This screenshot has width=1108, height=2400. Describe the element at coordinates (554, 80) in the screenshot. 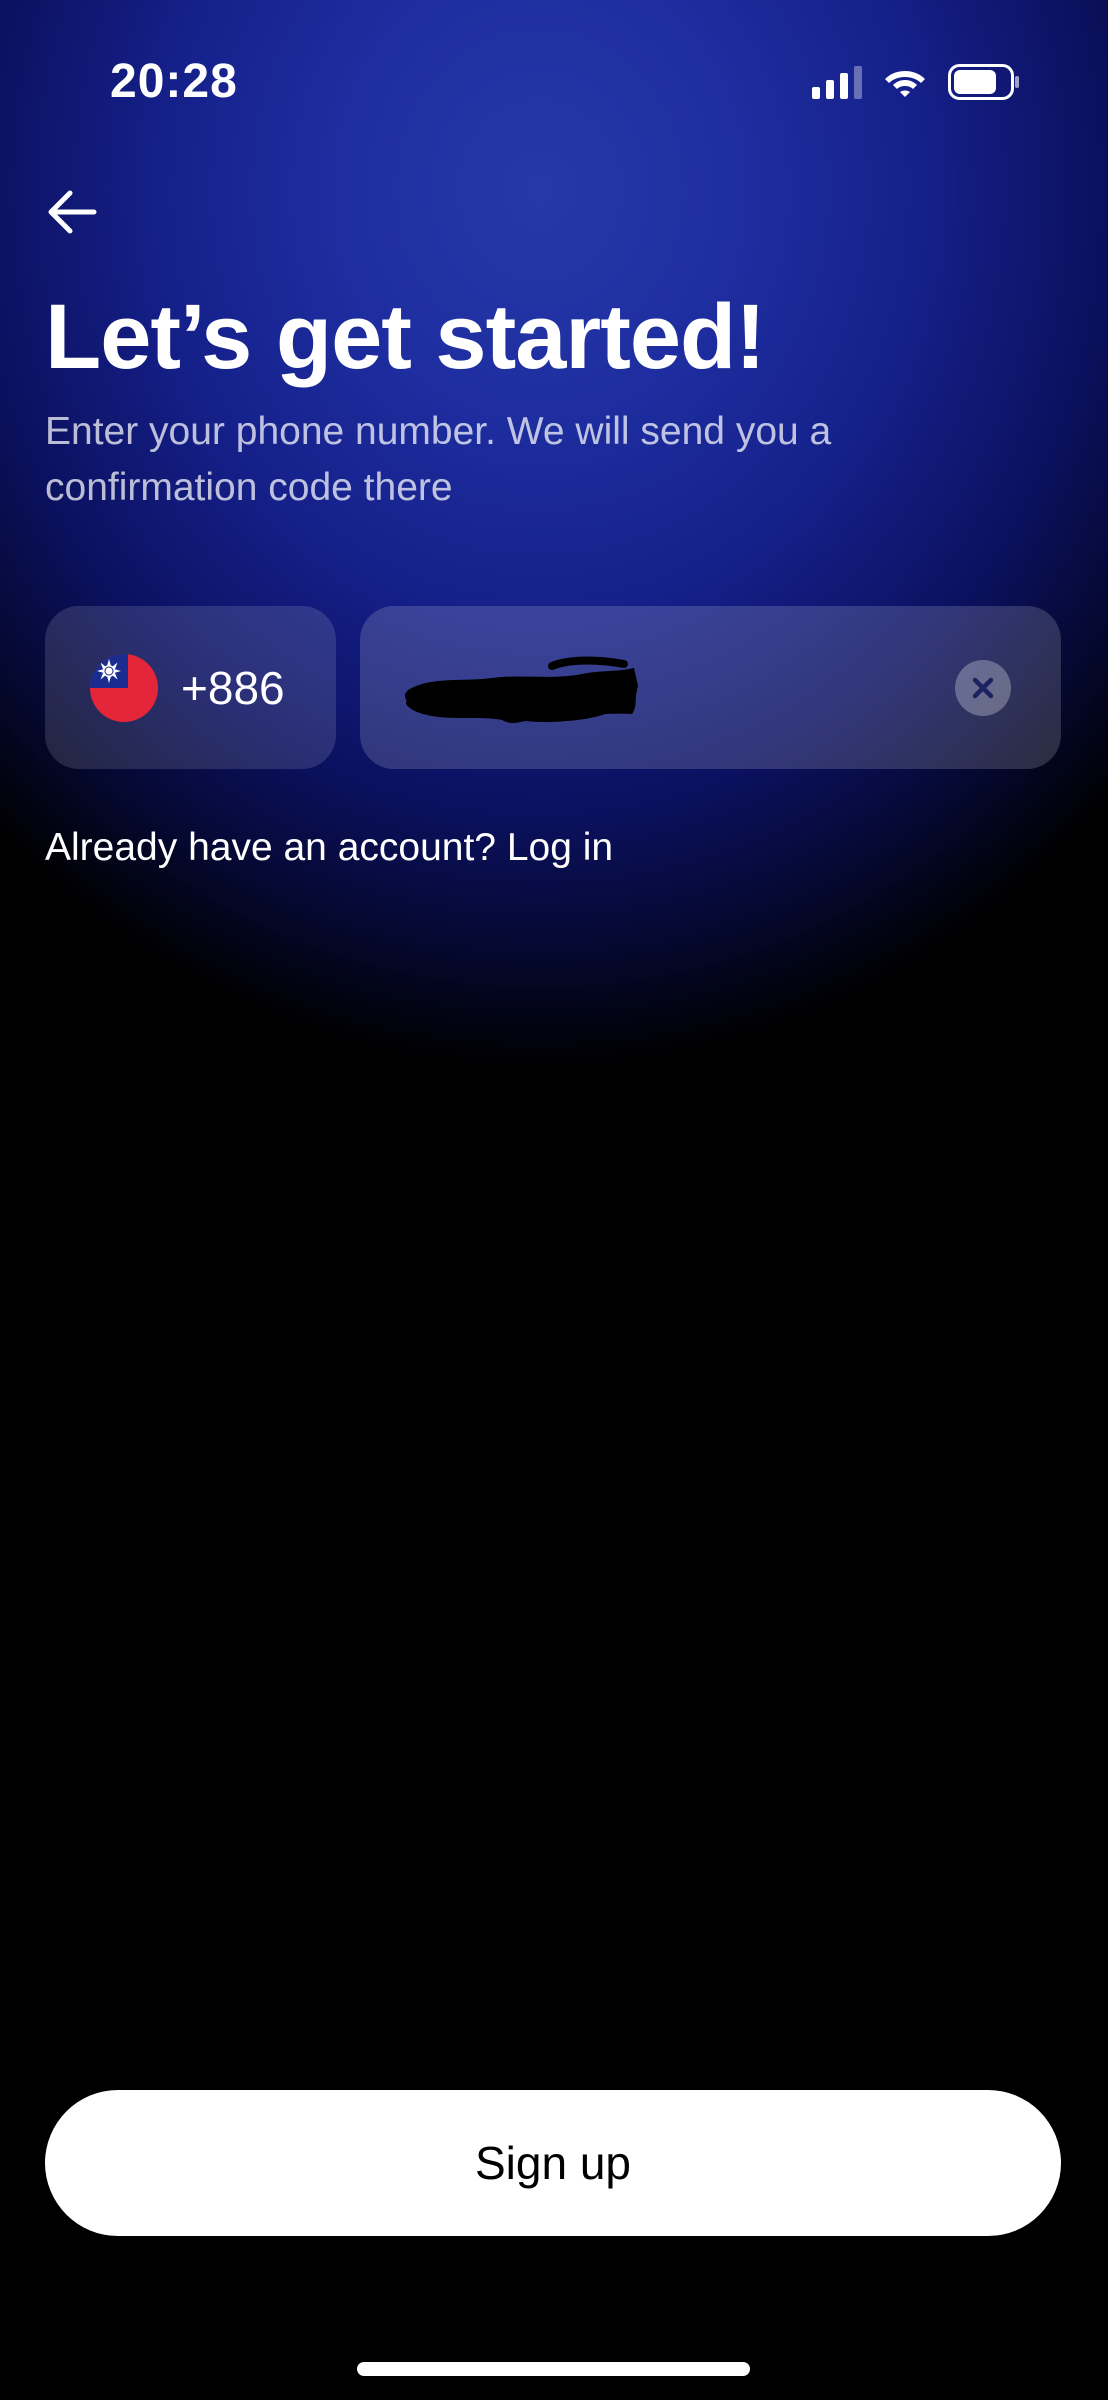

I see `status-bar: 20:28` at that location.